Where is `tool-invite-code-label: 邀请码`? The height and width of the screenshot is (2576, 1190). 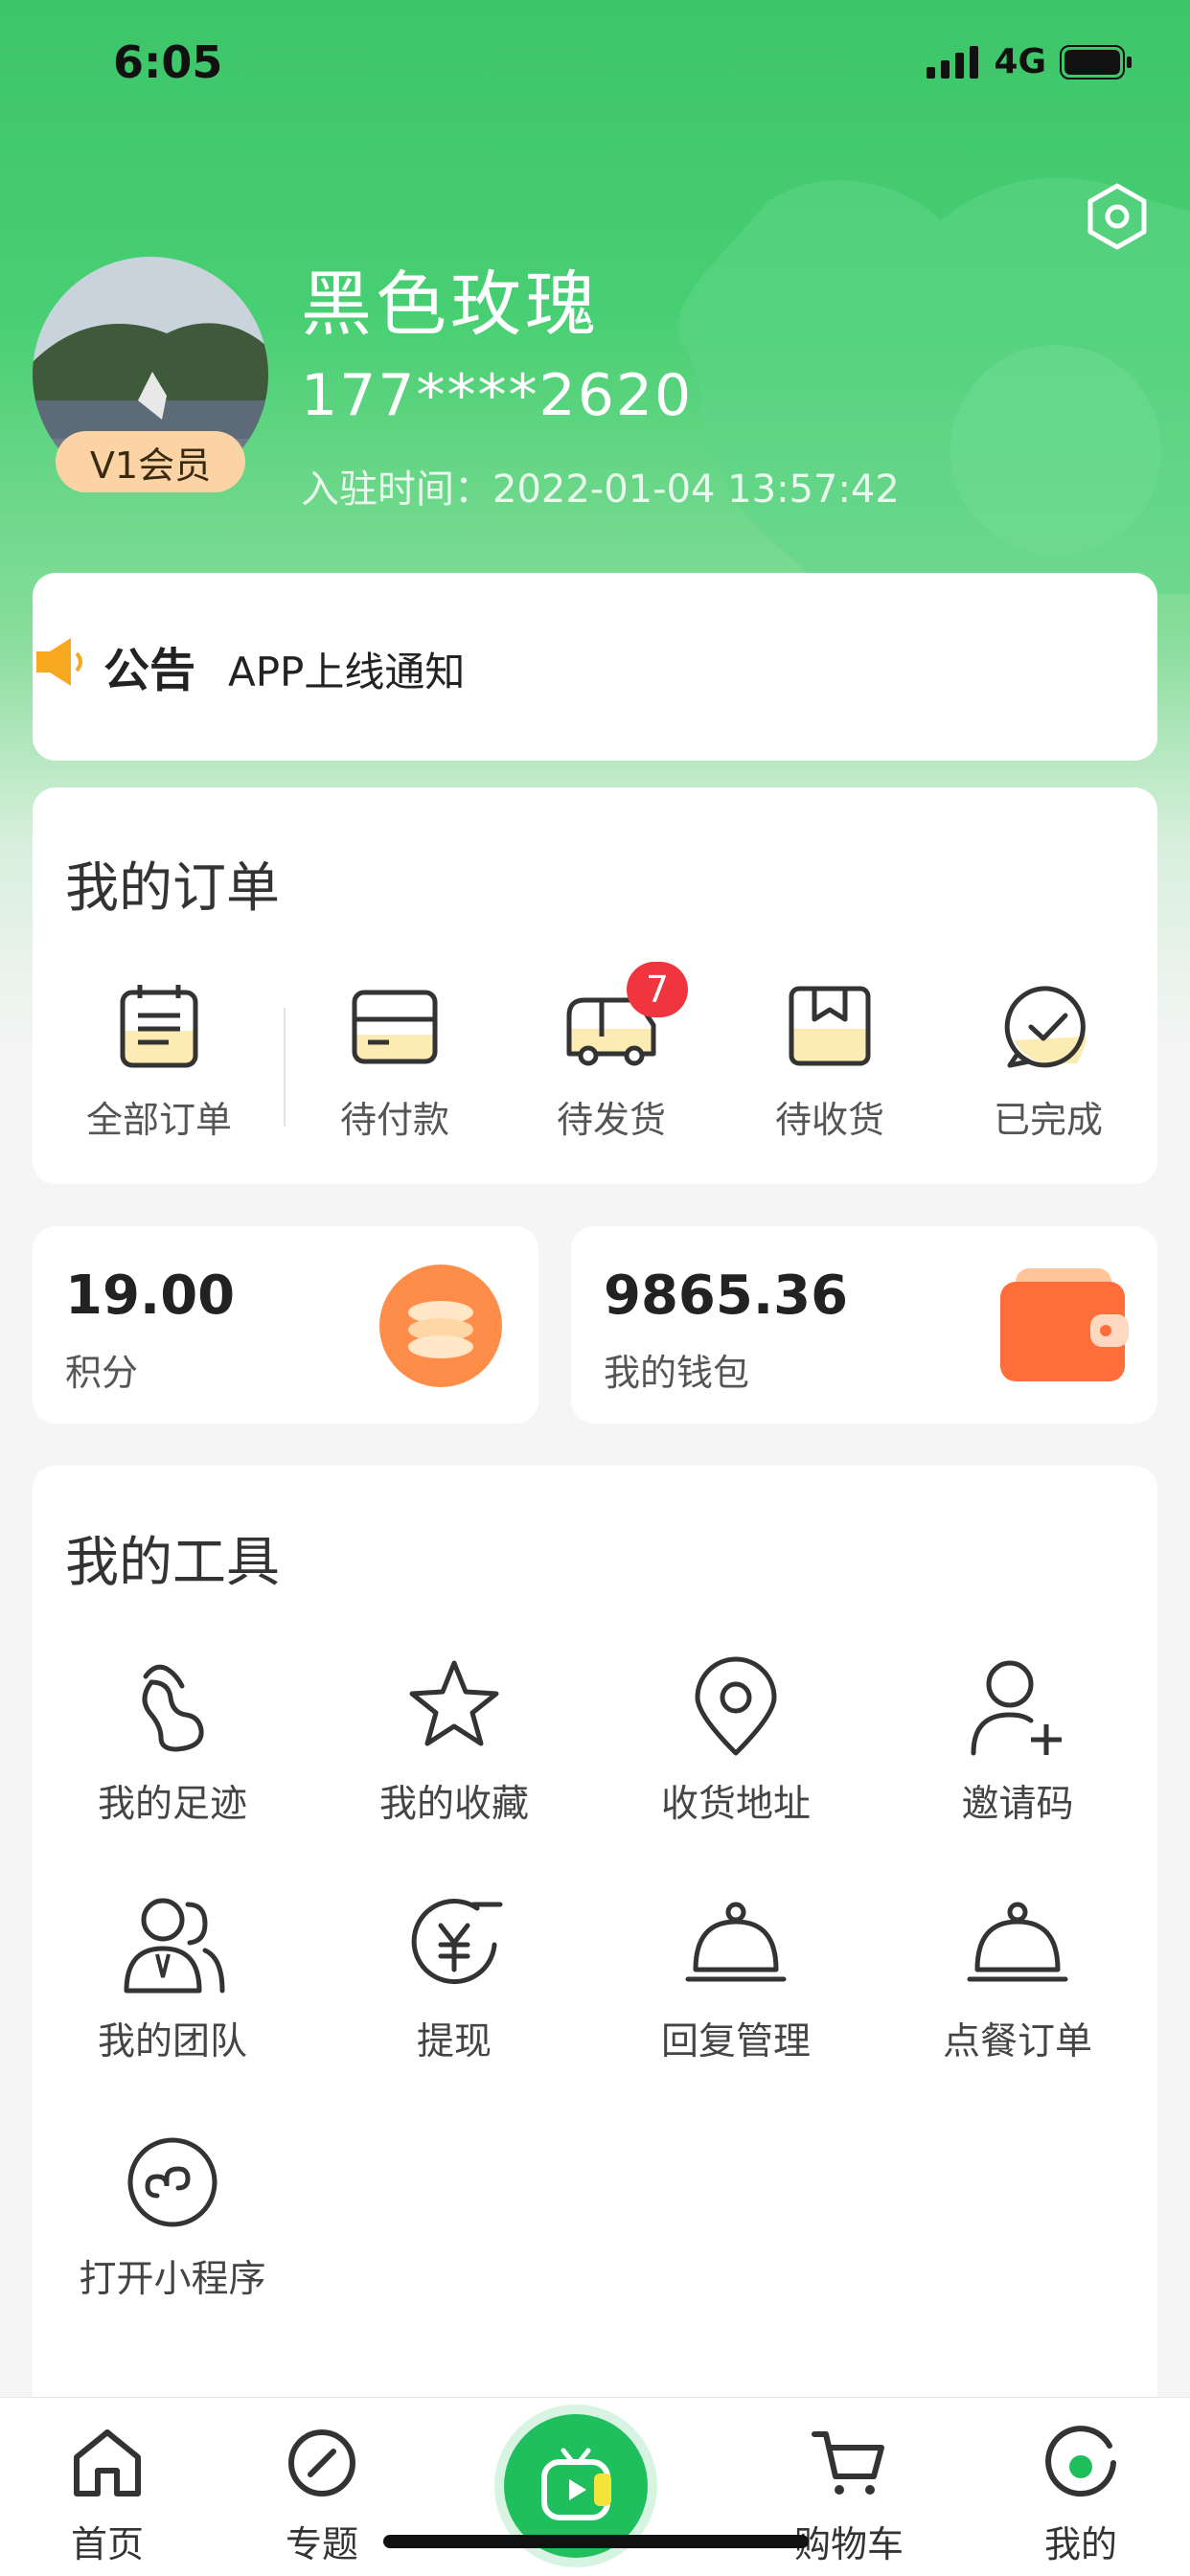
tool-invite-code-label: 邀请码 is located at coordinates (1017, 1804).